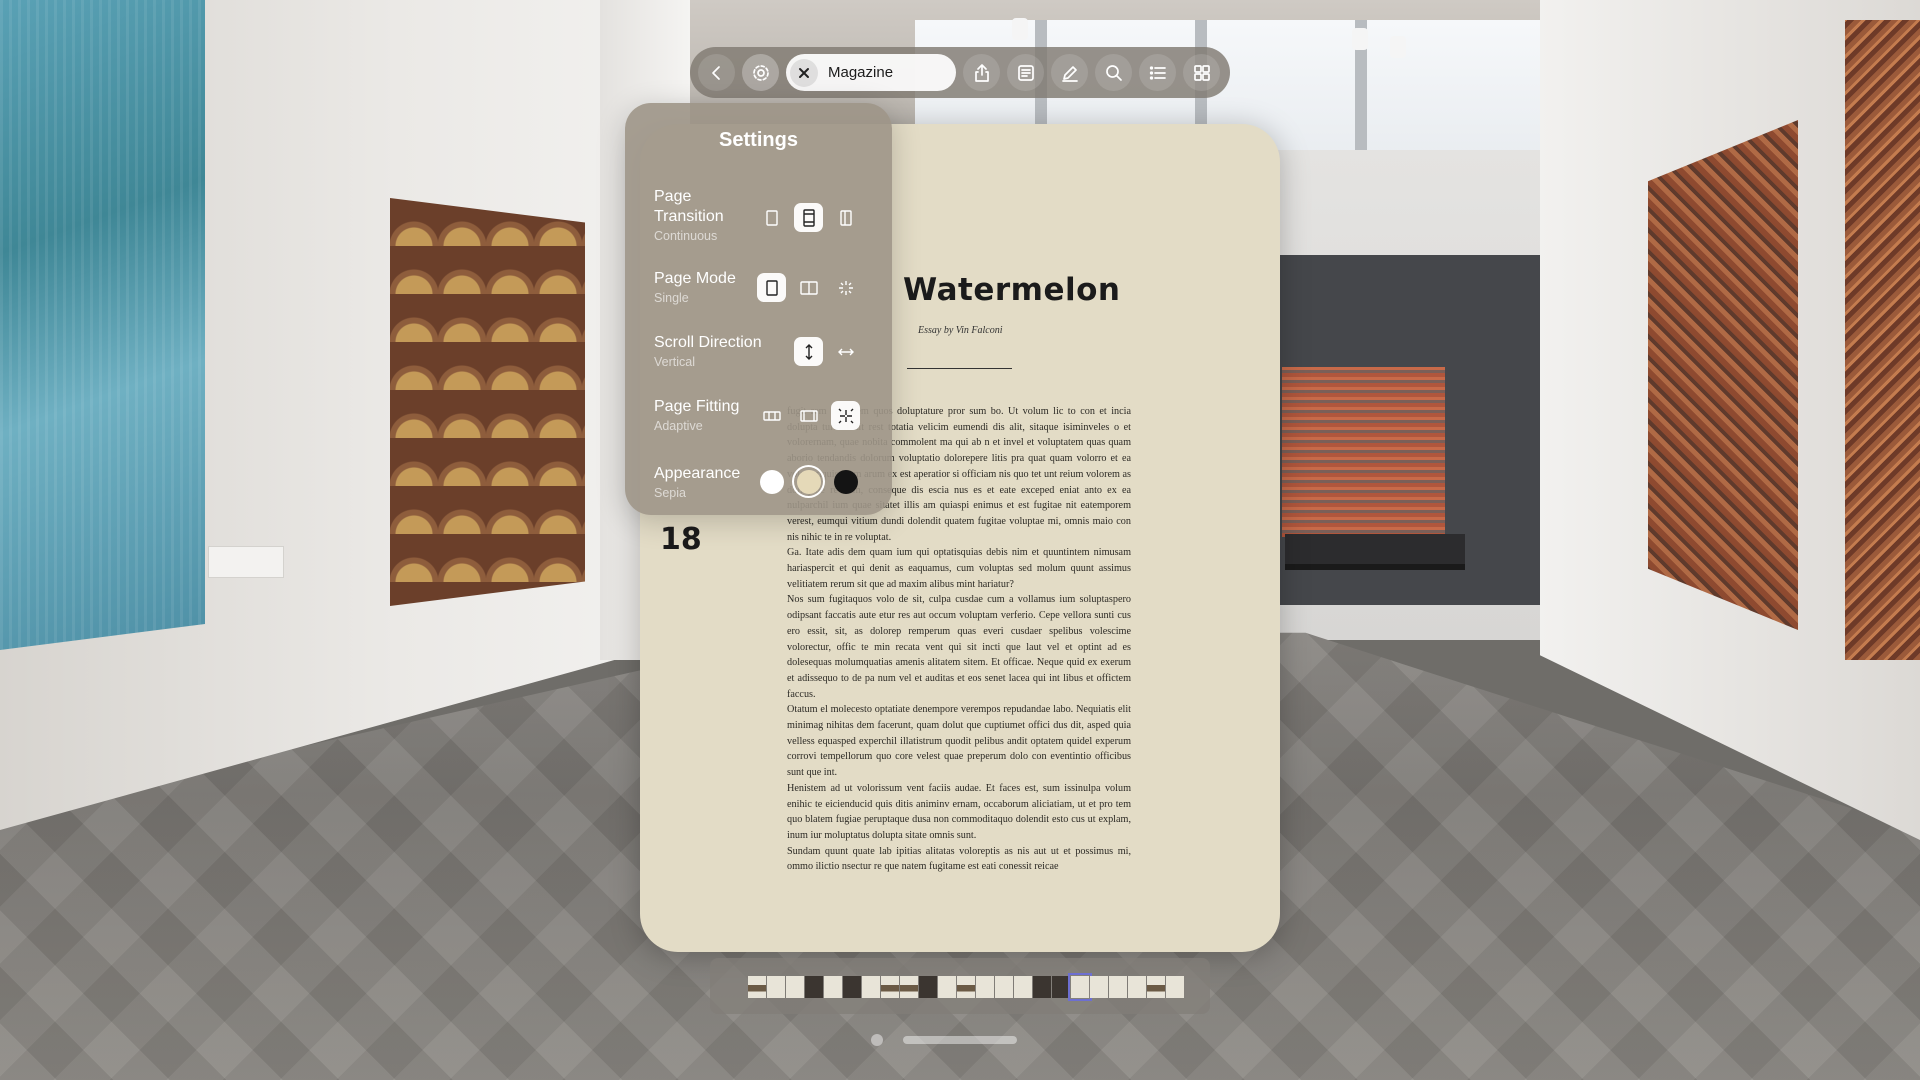 Image resolution: width=1920 pixels, height=1080 pixels. I want to click on arrow-vertical-icon, so click(808, 351).